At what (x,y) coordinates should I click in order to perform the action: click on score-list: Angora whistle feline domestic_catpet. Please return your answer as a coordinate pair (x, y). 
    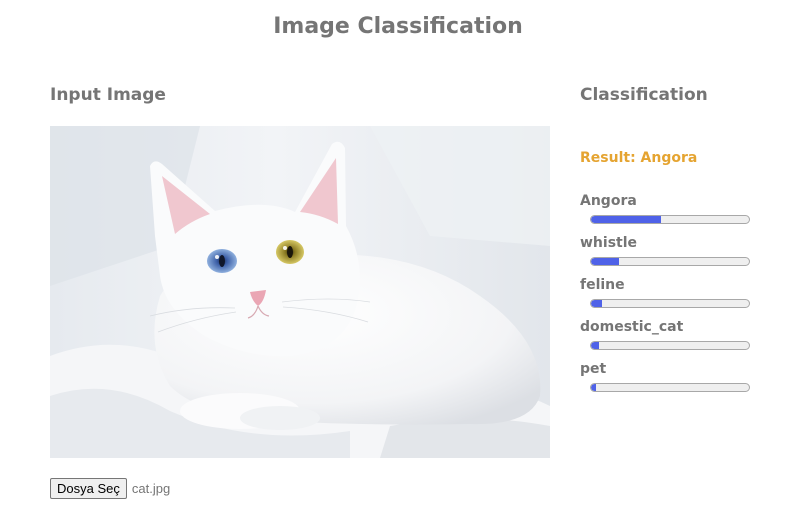
    Looking at the image, I should click on (670, 297).